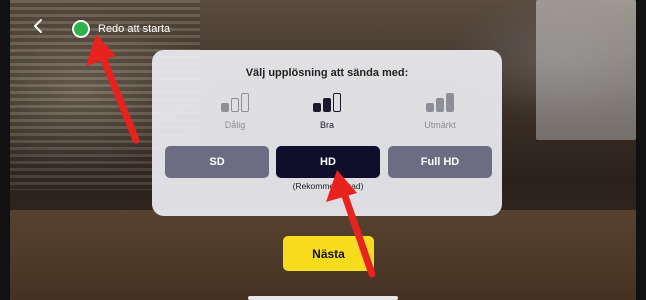 This screenshot has height=300, width=646. What do you see at coordinates (5, 150) in the screenshot?
I see `left-frame-edge` at bounding box center [5, 150].